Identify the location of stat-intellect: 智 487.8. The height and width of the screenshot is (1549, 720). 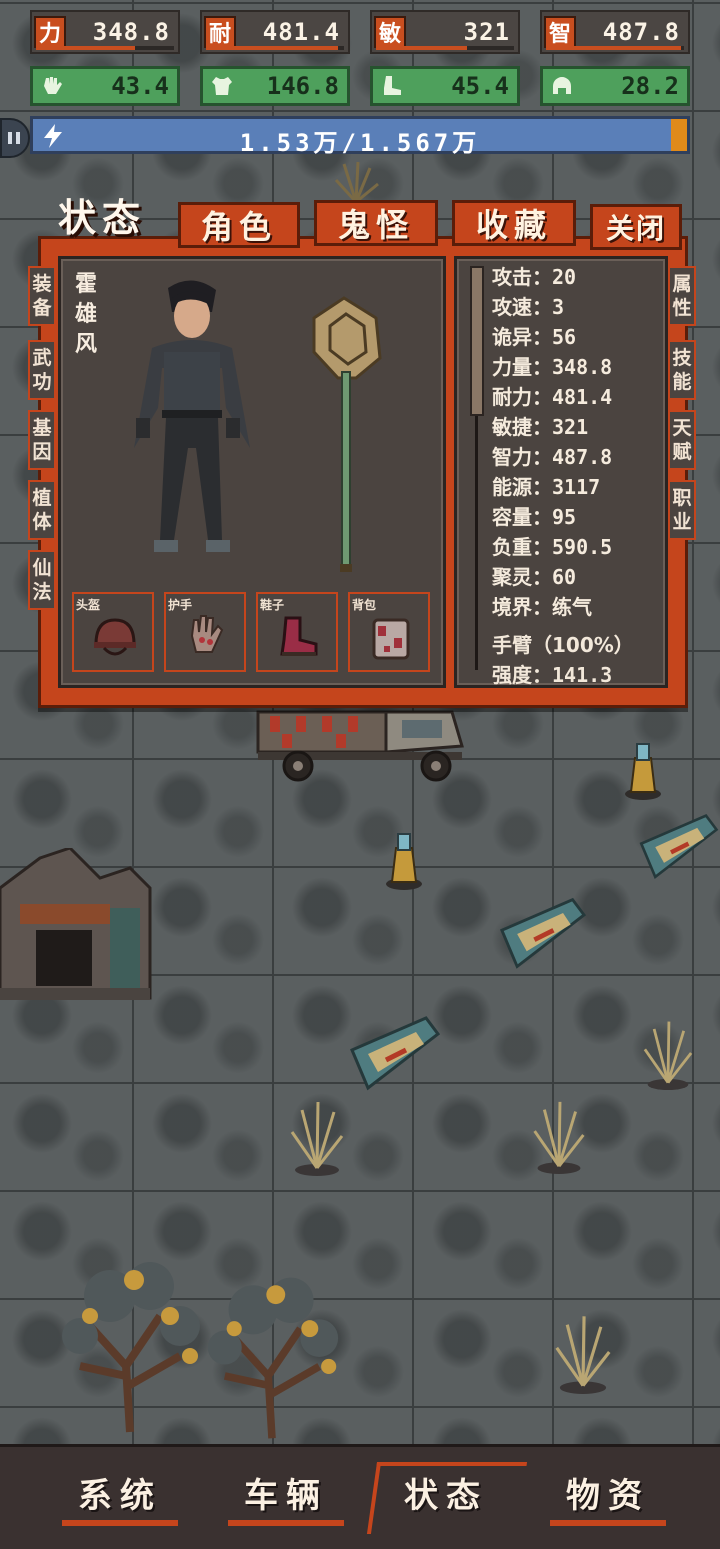
(615, 32).